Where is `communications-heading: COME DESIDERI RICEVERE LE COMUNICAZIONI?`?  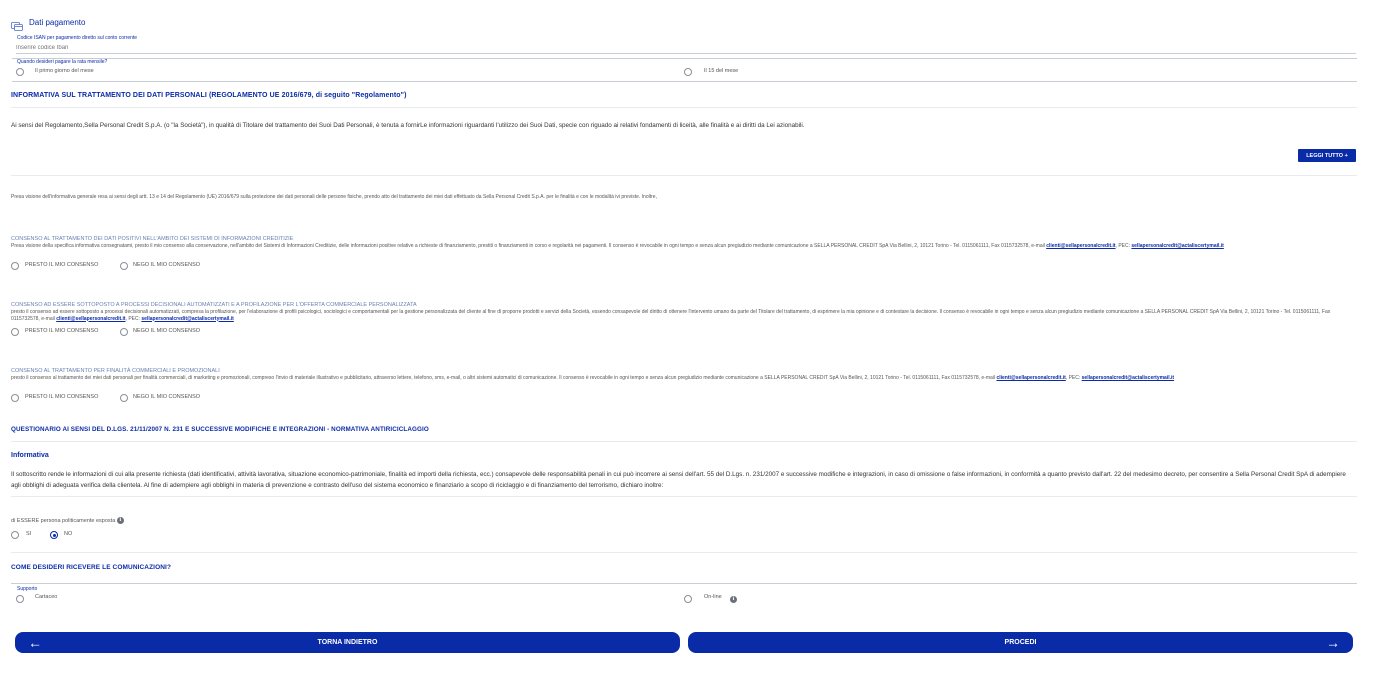 communications-heading: COME DESIDERI RICEVERE LE COMUNICAZIONI? is located at coordinates (91, 567).